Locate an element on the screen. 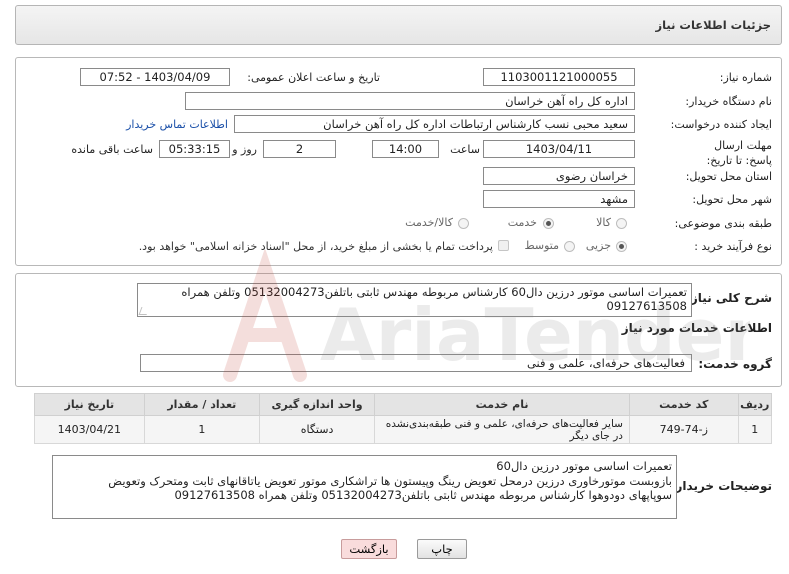 The height and width of the screenshot is (574, 789). province-field: خراسان رضوی is located at coordinates (559, 176).